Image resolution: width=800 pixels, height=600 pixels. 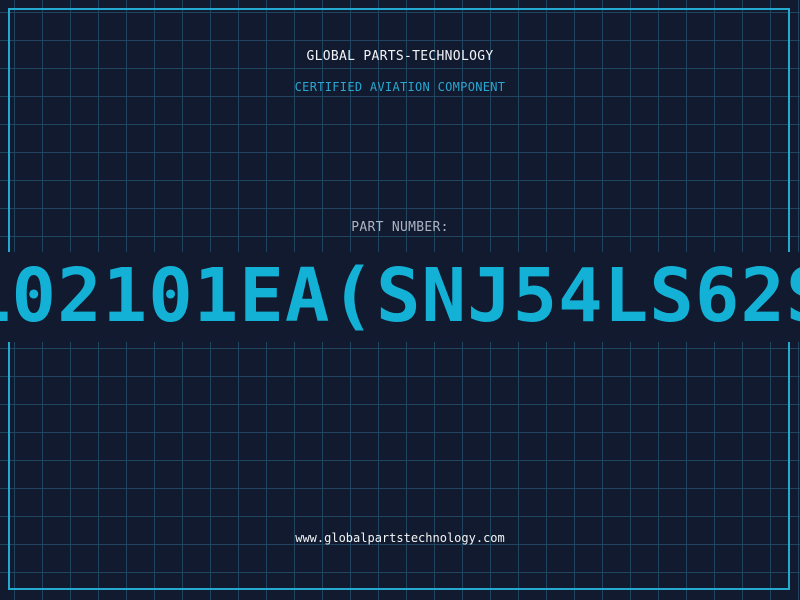 What do you see at coordinates (400, 56) in the screenshot?
I see `company-name: GLOBAL PARTS-TECHNOLOGY` at bounding box center [400, 56].